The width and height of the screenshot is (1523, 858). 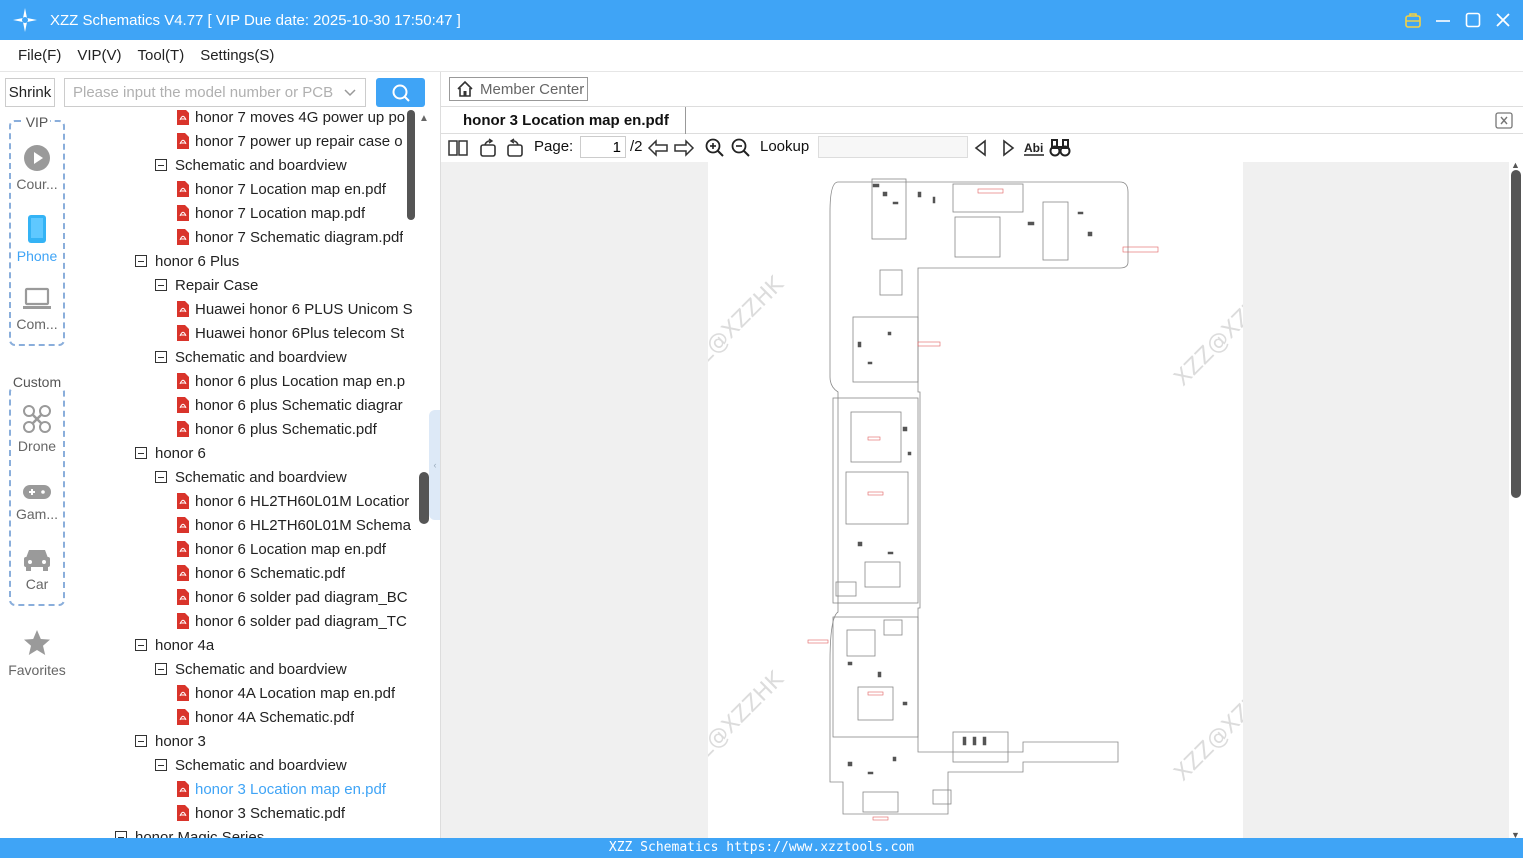 I want to click on find-next-icon, so click(x=1008, y=148).